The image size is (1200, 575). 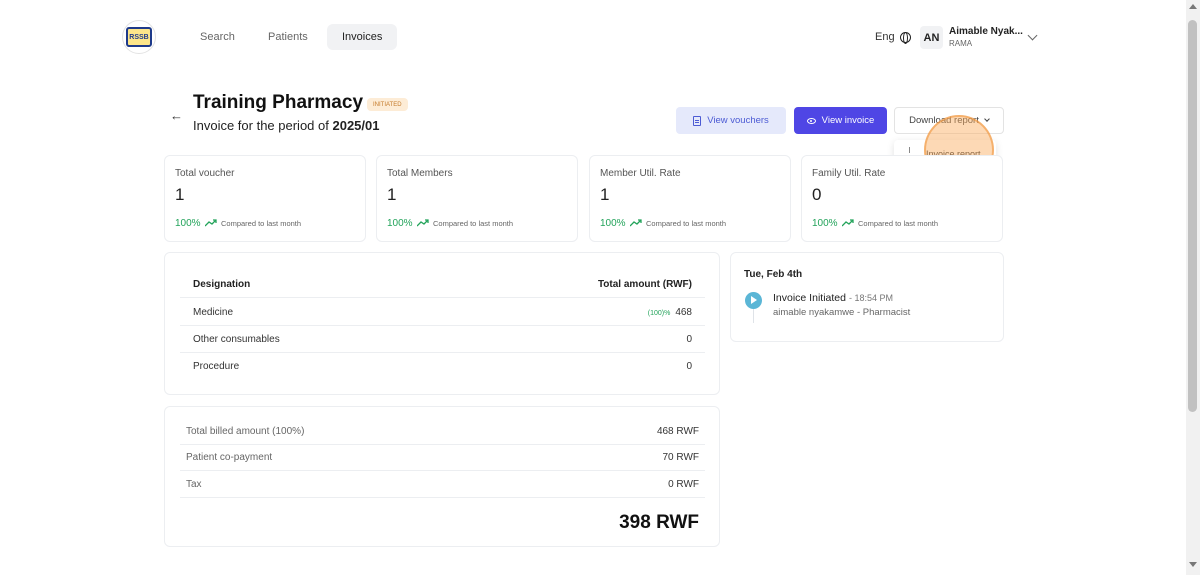 What do you see at coordinates (387, 104) in the screenshot?
I see `status-badge: INITIATED` at bounding box center [387, 104].